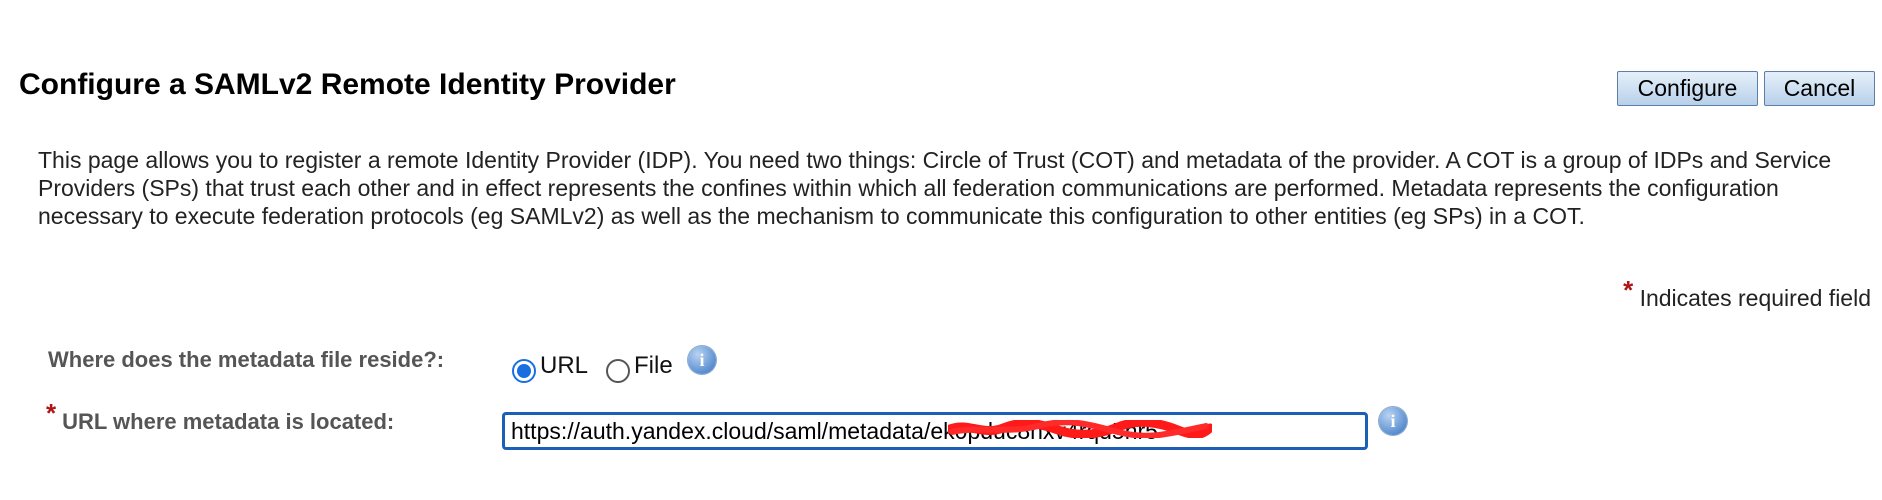 The width and height of the screenshot is (1882, 500). What do you see at coordinates (653, 366) in the screenshot?
I see `file-radio-label: File` at bounding box center [653, 366].